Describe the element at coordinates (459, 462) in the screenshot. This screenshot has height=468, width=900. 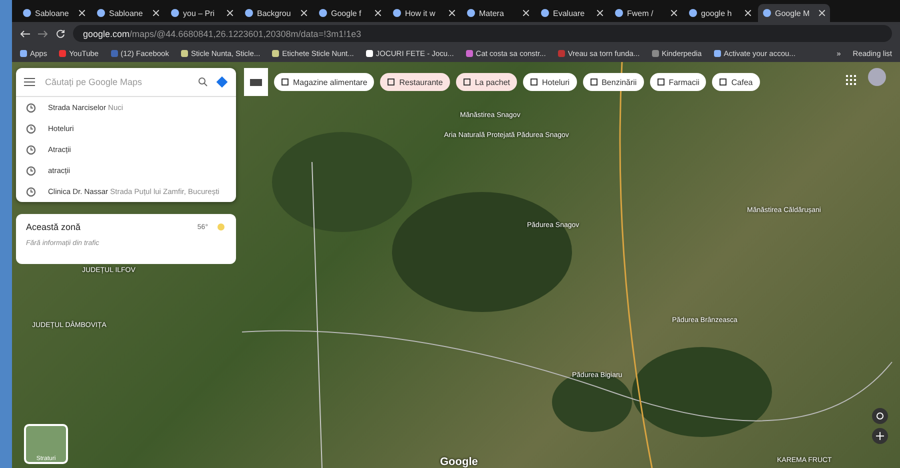
I see `map-logo: Google` at that location.